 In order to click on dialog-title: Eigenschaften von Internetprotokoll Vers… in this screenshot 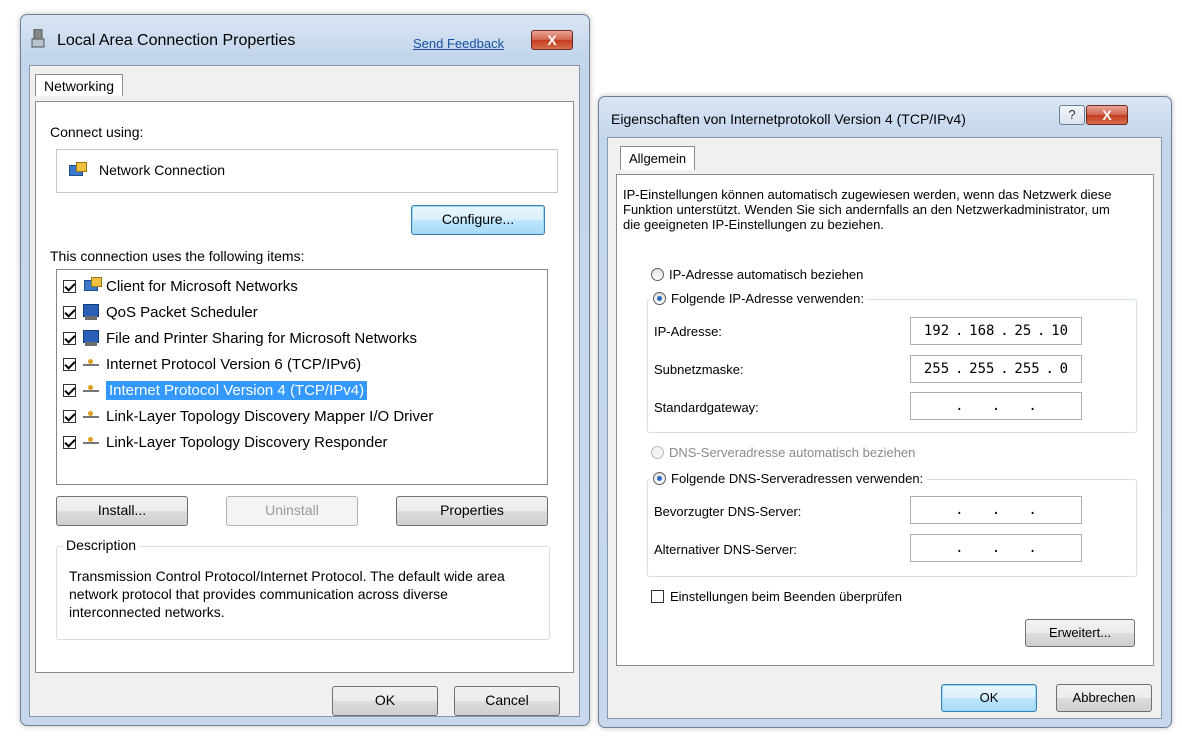, I will do `click(788, 119)`.